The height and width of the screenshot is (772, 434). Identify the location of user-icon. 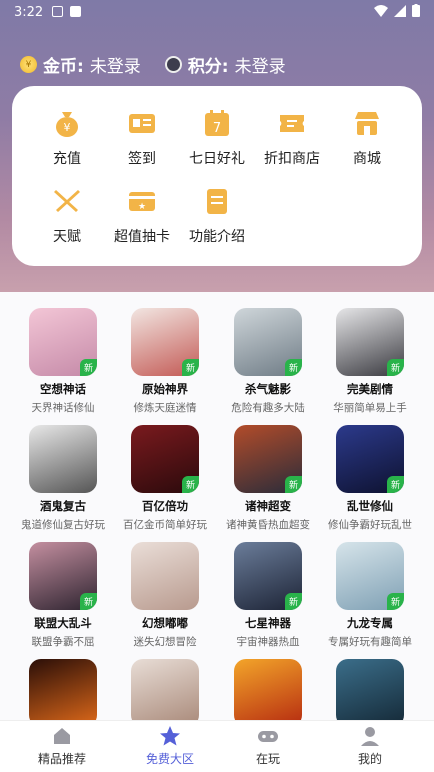
(370, 736).